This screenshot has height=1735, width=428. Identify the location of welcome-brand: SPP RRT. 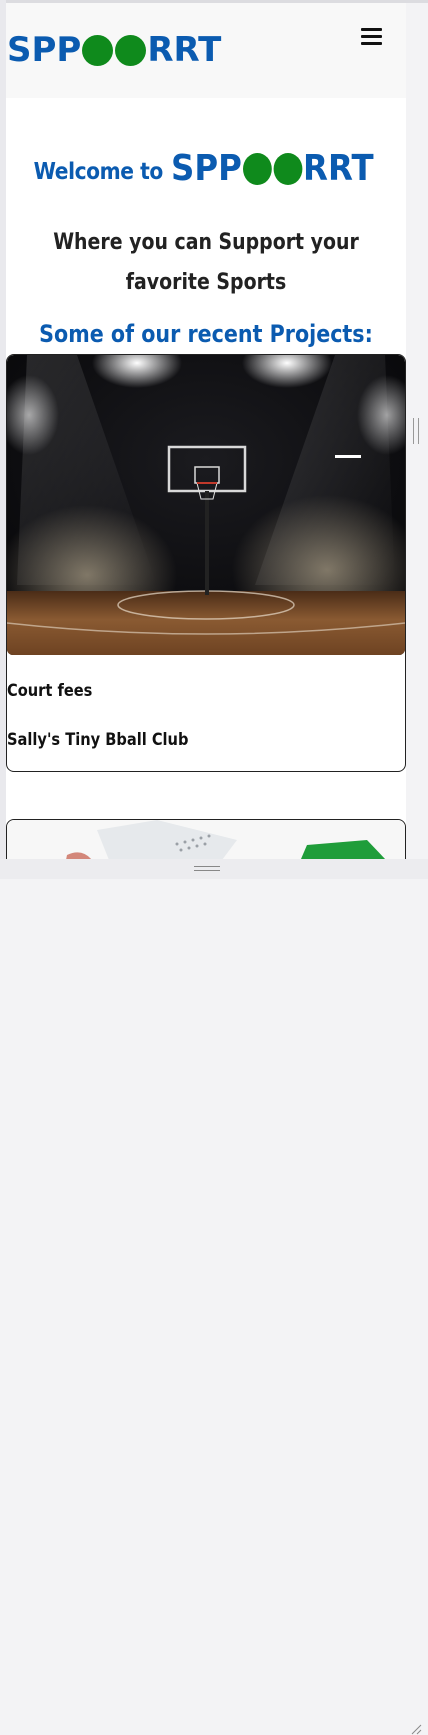
(272, 168).